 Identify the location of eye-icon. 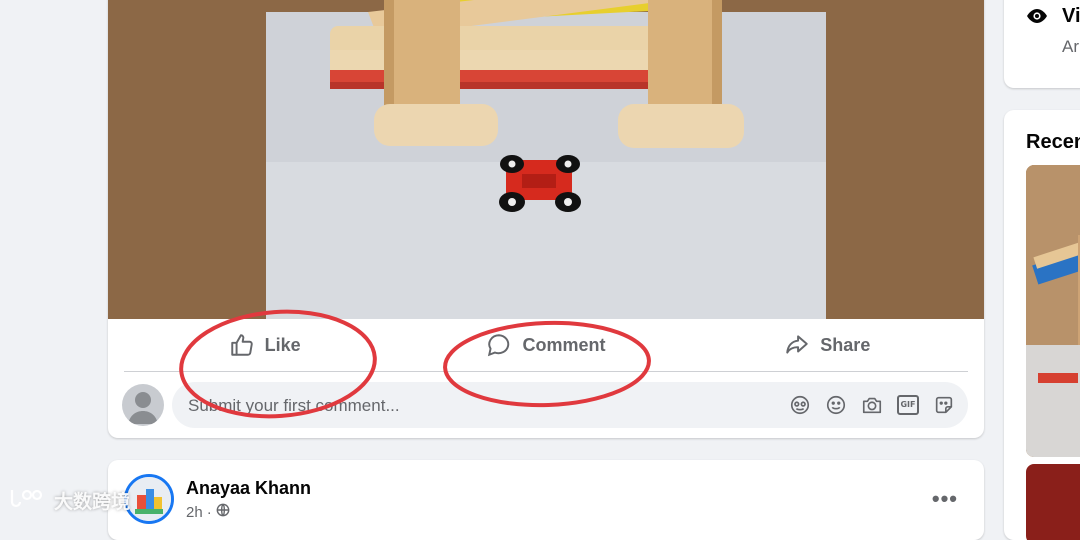
(1037, 18).